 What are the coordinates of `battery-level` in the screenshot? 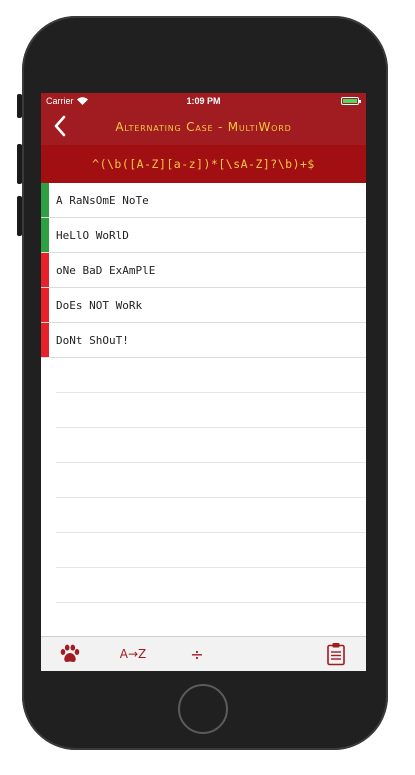 It's located at (350, 101).